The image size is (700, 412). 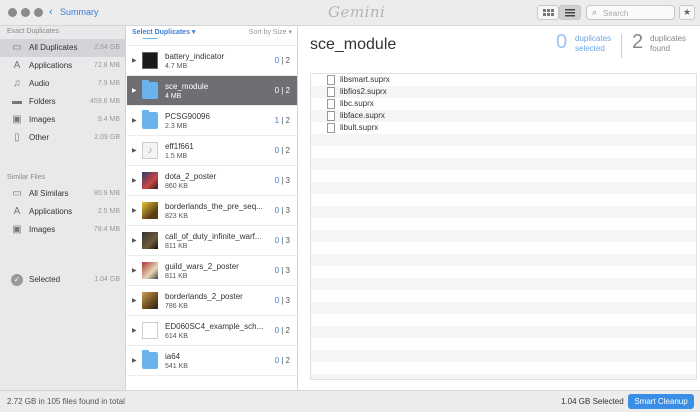 I want to click on file-name: dota_2_poster, so click(x=191, y=176).